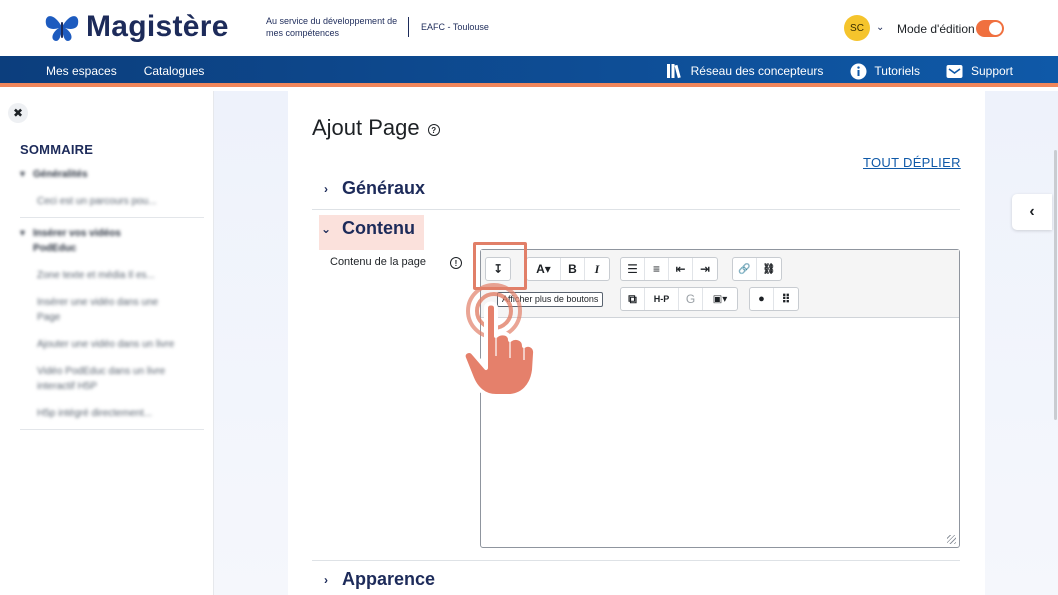  I want to click on page-scrollbar, so click(1055, 285).